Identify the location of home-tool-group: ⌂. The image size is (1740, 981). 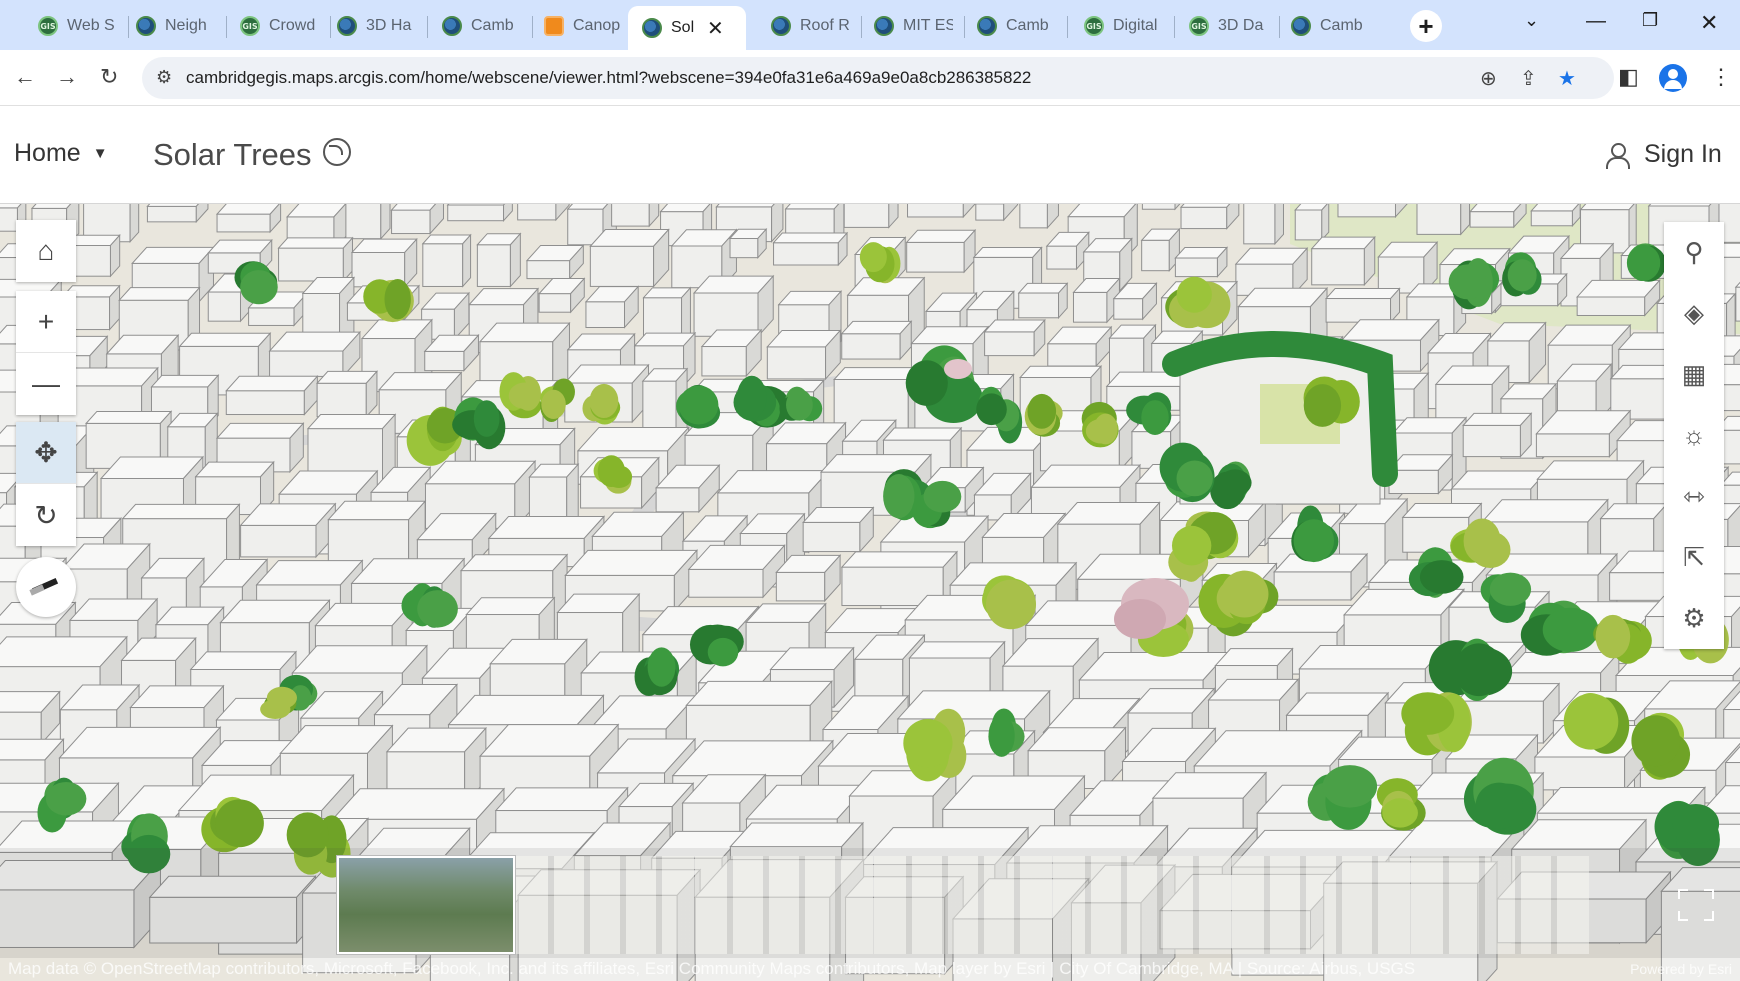
(46, 251).